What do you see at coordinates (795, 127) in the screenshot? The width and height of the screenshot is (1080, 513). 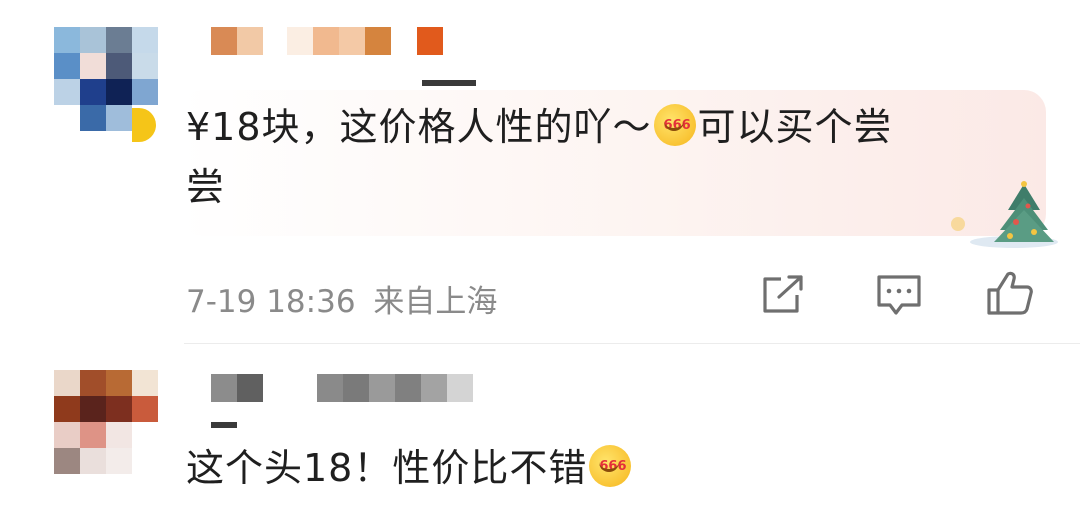 I see `comment-text-line1-tail: 可以买个尝` at bounding box center [795, 127].